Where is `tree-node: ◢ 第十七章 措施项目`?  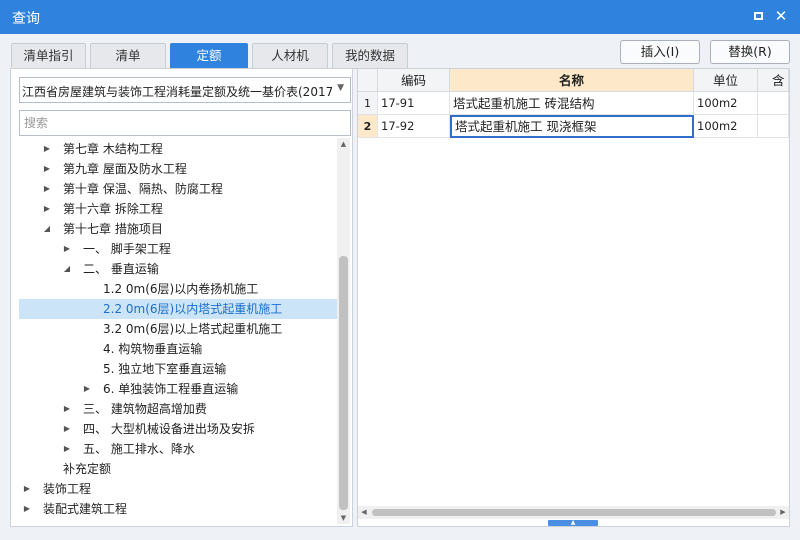 tree-node: ◢ 第十七章 措施项目 is located at coordinates (178, 229).